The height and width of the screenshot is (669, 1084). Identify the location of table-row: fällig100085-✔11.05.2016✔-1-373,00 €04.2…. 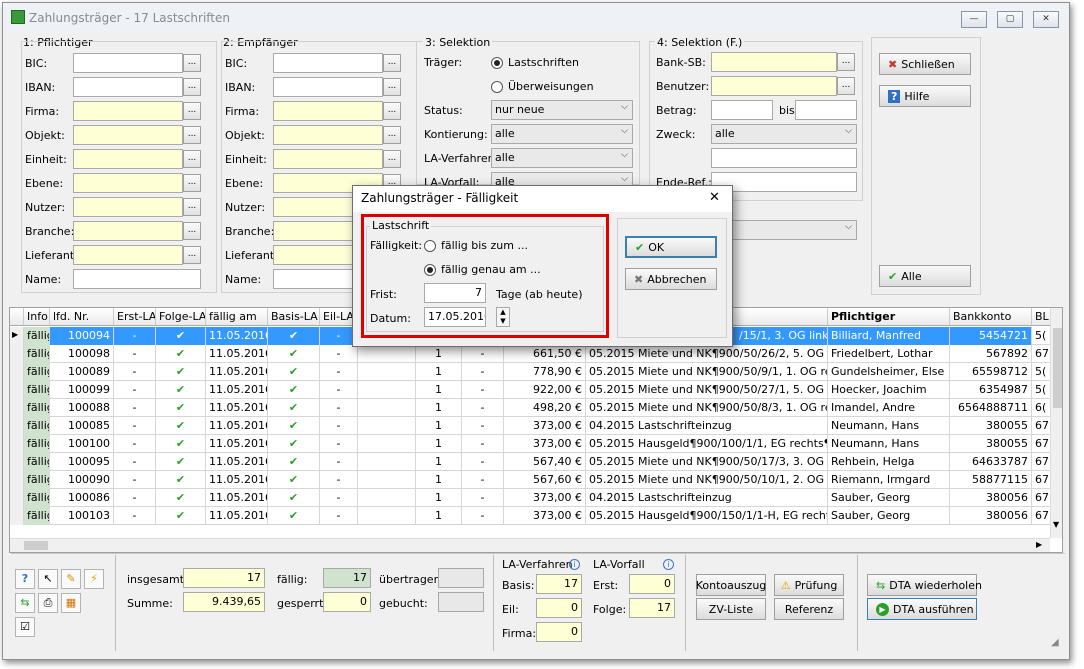
(533, 426).